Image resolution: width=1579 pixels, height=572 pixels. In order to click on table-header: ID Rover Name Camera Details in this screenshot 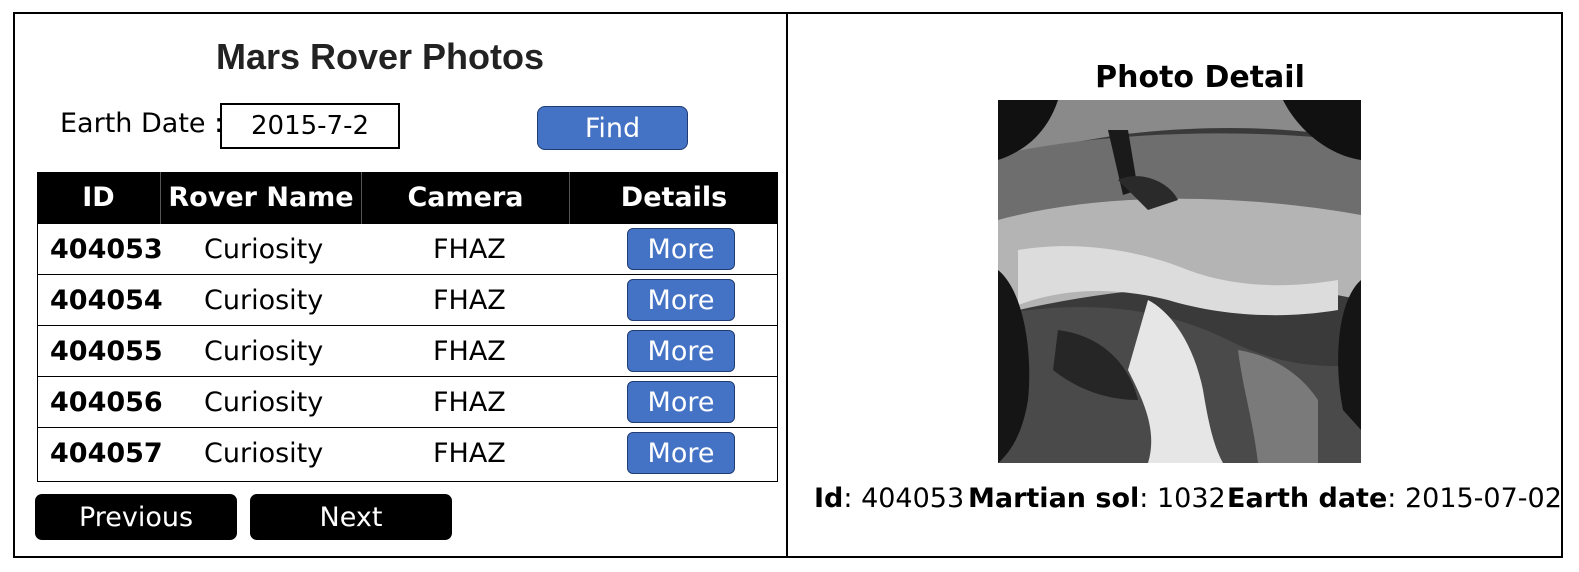, I will do `click(407, 198)`.